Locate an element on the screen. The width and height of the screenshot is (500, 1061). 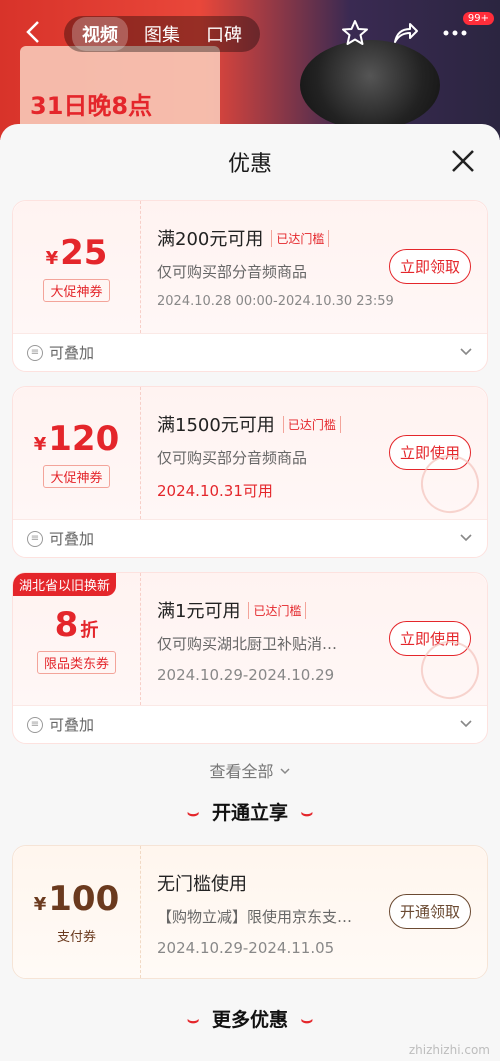
coupon-type-tag: 限品类东券 is located at coordinates (76, 662).